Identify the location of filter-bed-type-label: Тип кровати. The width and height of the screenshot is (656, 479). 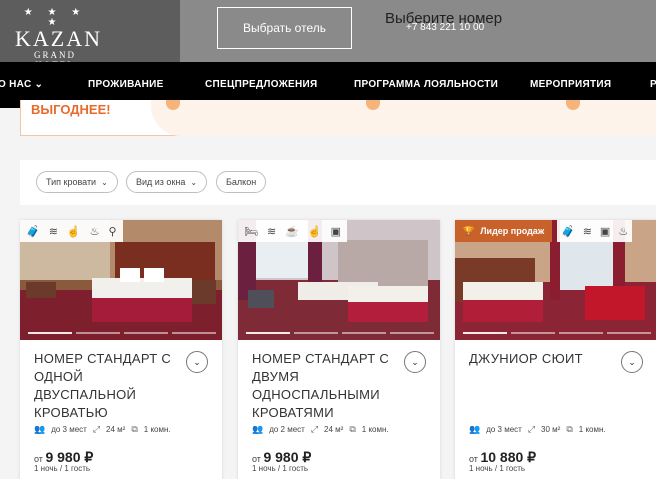
(71, 182).